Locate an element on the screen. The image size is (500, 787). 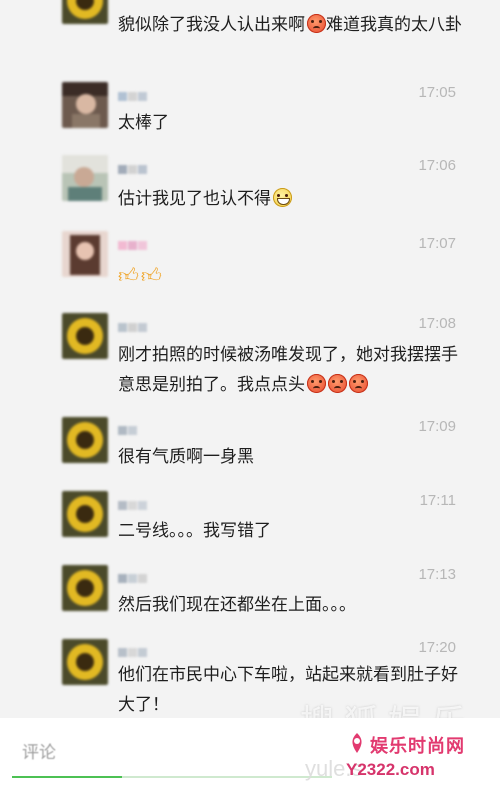
brand-url: Y2322.com is located at coordinates (390, 769).